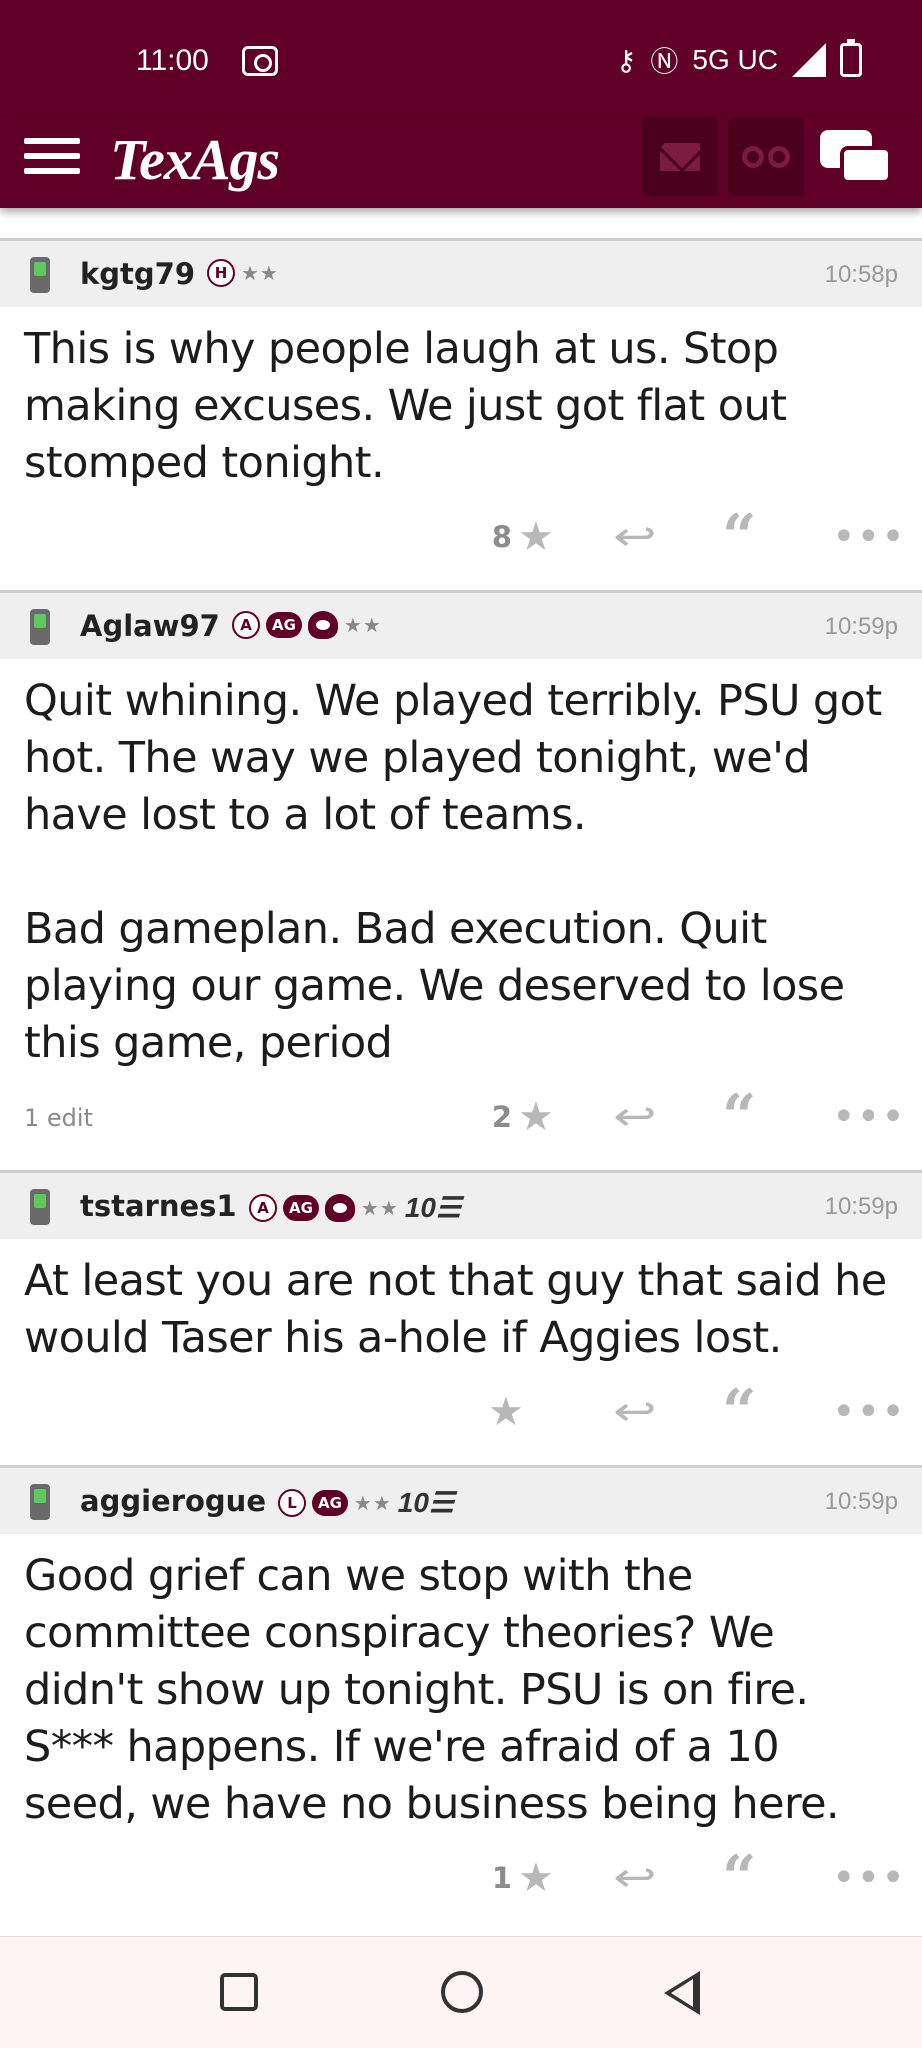  What do you see at coordinates (292, 1502) in the screenshot?
I see `user-badge: L` at bounding box center [292, 1502].